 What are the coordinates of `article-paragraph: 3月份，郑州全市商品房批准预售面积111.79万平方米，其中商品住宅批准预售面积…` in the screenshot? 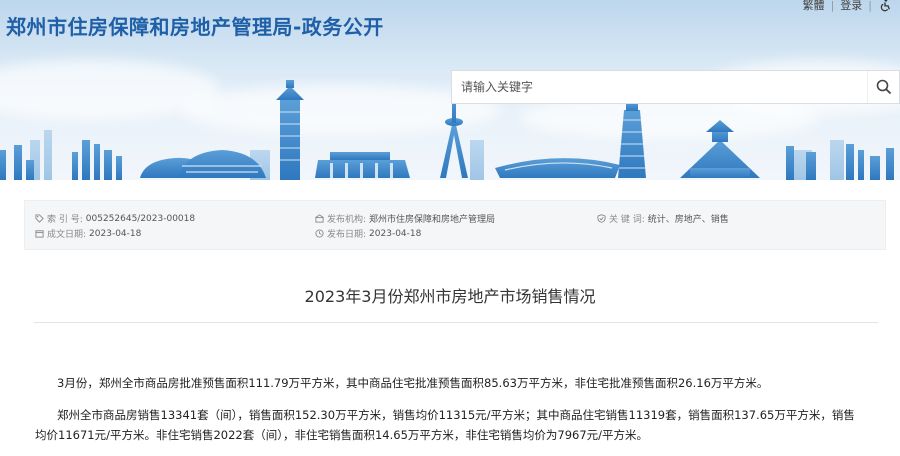 It's located at (413, 383).